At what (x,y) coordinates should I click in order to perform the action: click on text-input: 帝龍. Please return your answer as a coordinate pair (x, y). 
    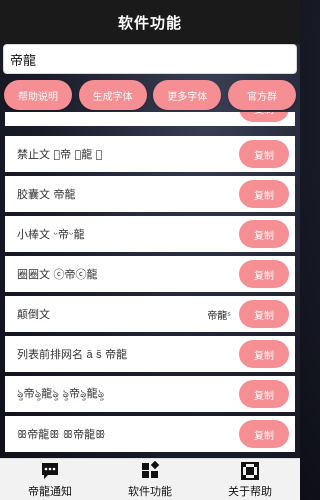
    Looking at the image, I should click on (150, 59).